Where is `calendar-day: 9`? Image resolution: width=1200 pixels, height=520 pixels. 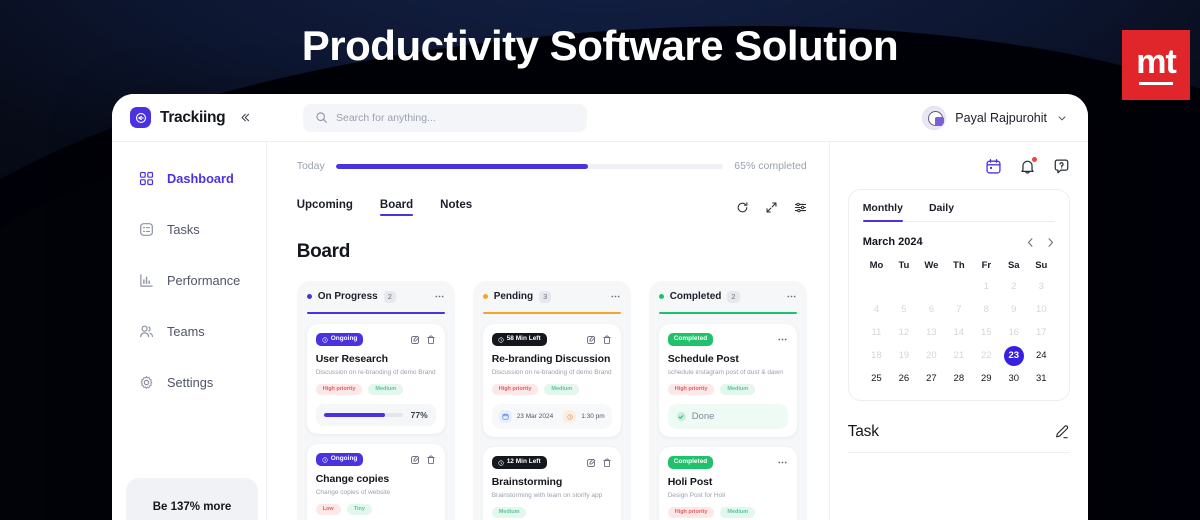 calendar-day: 9 is located at coordinates (1013, 309).